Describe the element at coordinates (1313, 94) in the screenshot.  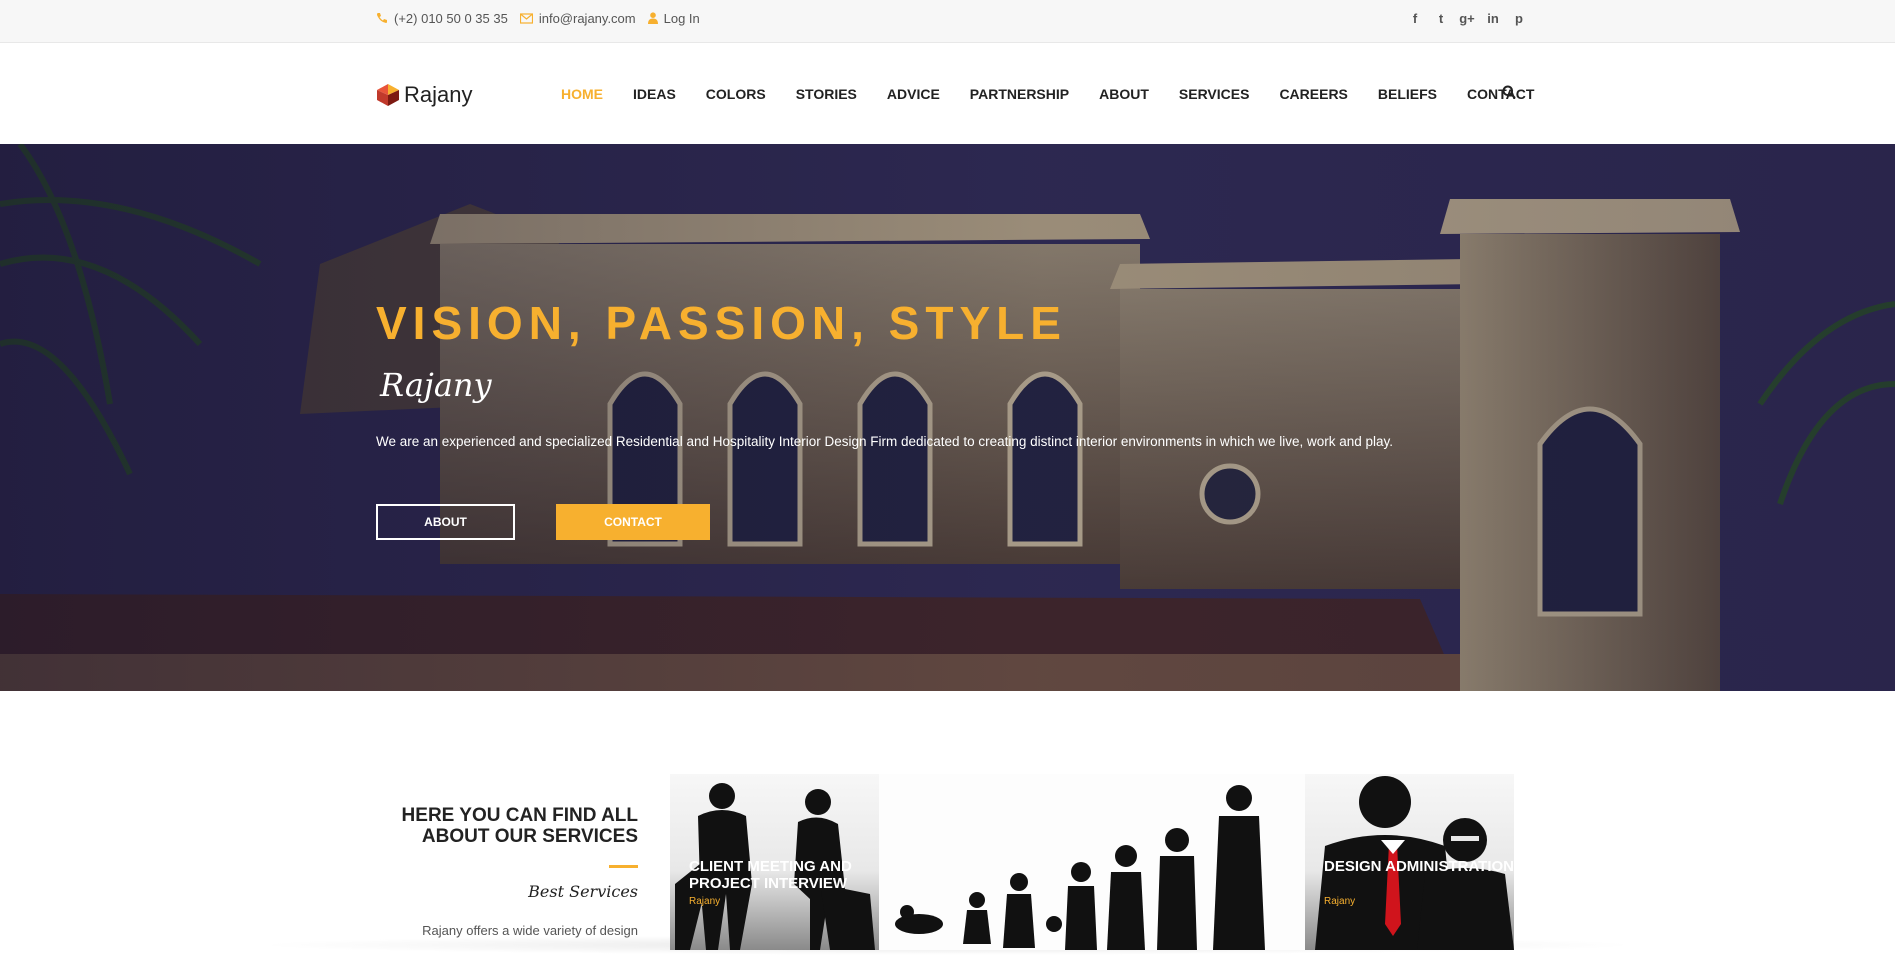
I see `nav-item-careers: CAREERS` at that location.